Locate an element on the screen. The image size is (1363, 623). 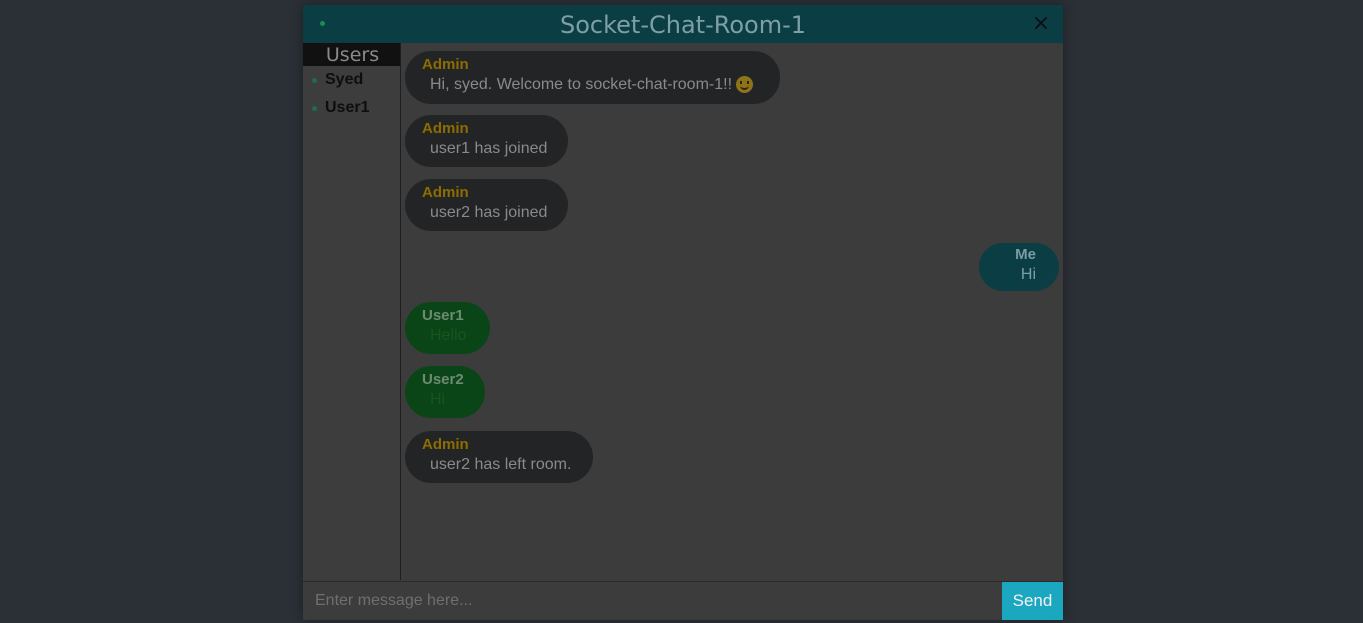
message-bubble: Admin user2 has left room. is located at coordinates (499, 457).